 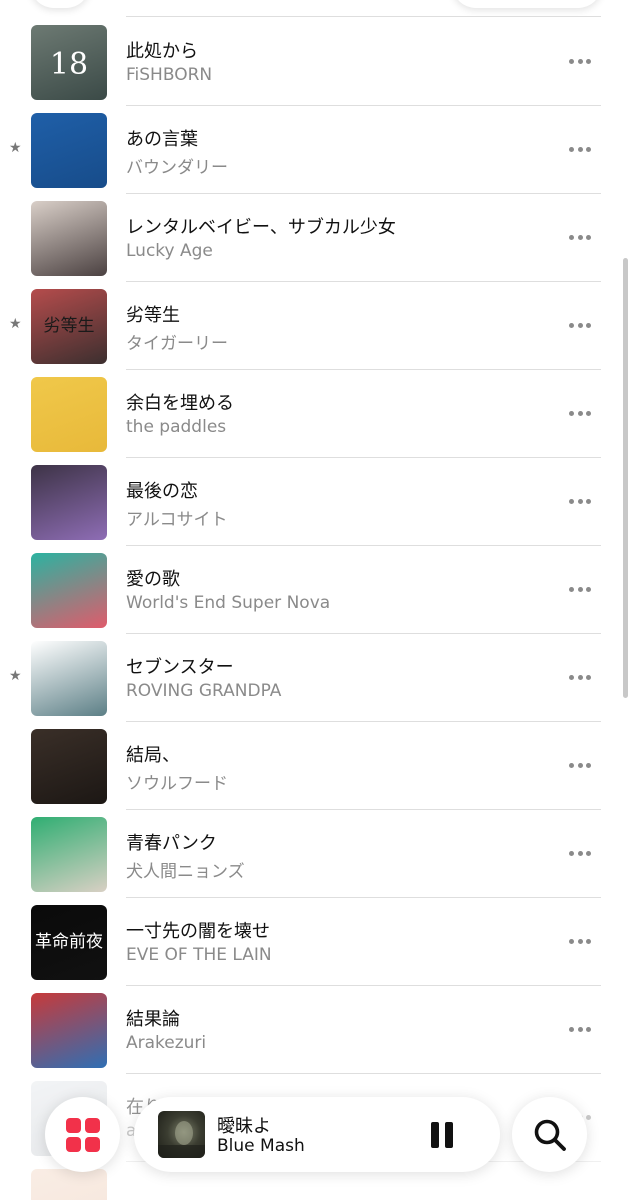 What do you see at coordinates (69, 854) in the screenshot?
I see `album-artwork-nyonz-cover` at bounding box center [69, 854].